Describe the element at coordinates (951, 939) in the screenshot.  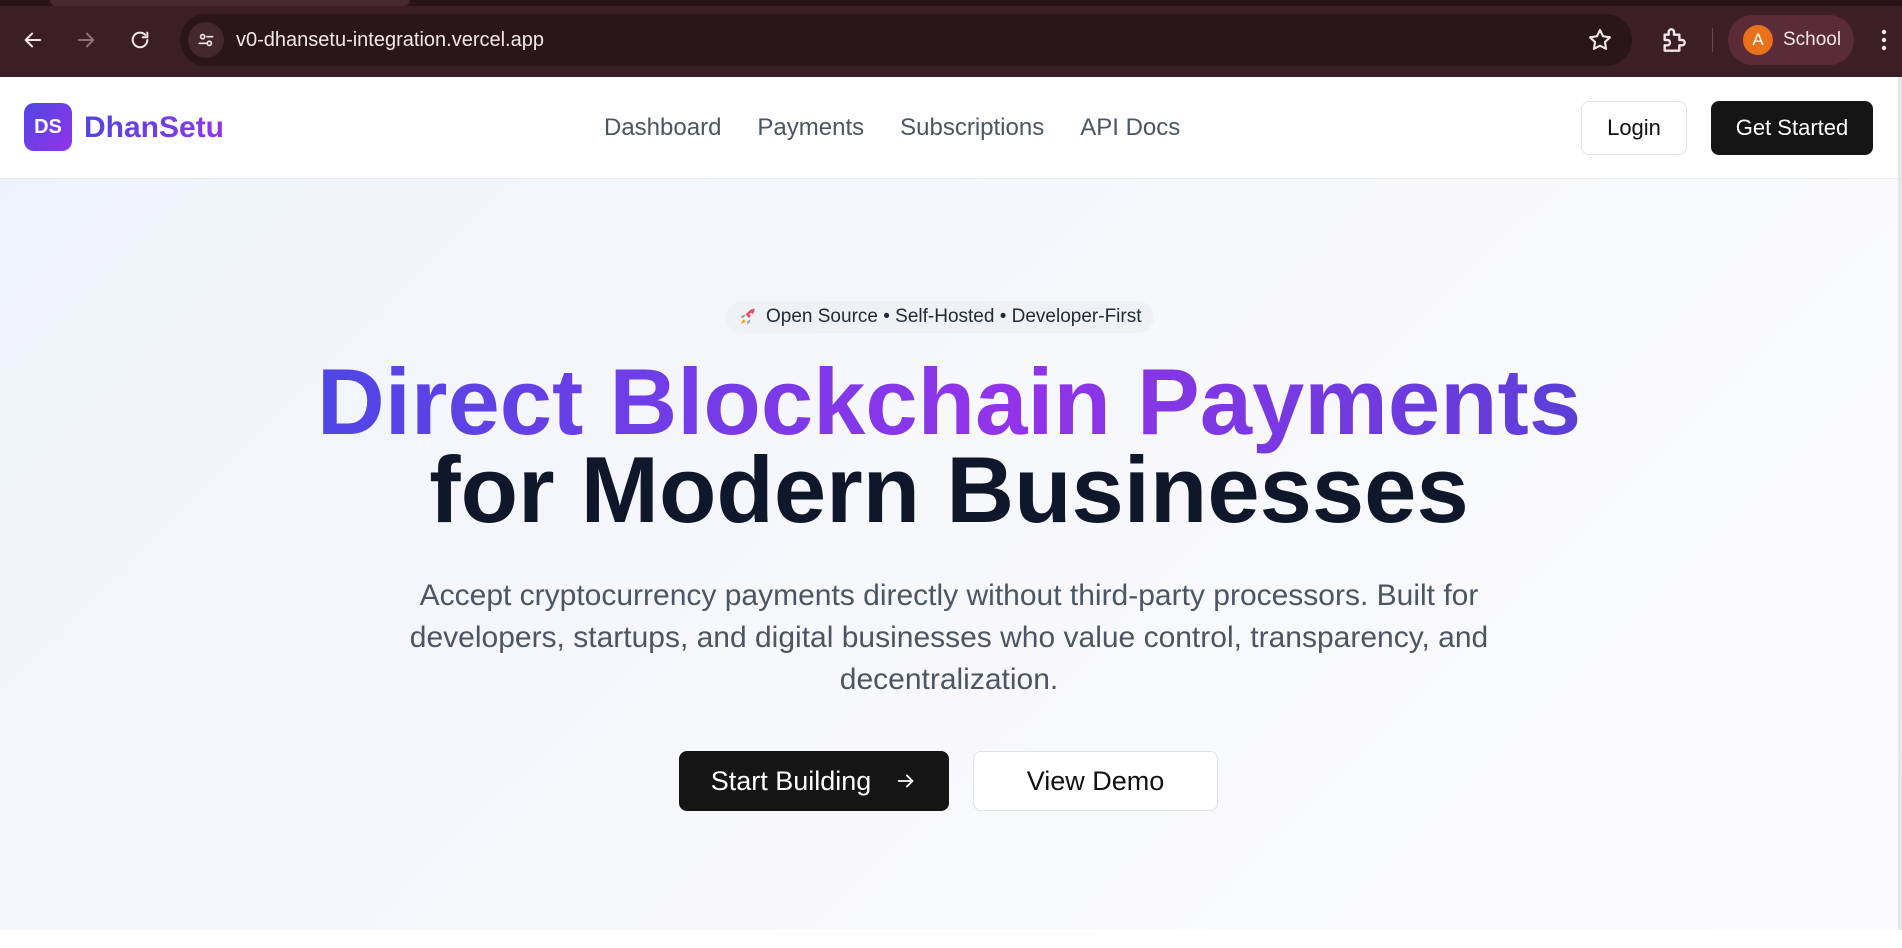
I see `page-bottom-edge` at that location.